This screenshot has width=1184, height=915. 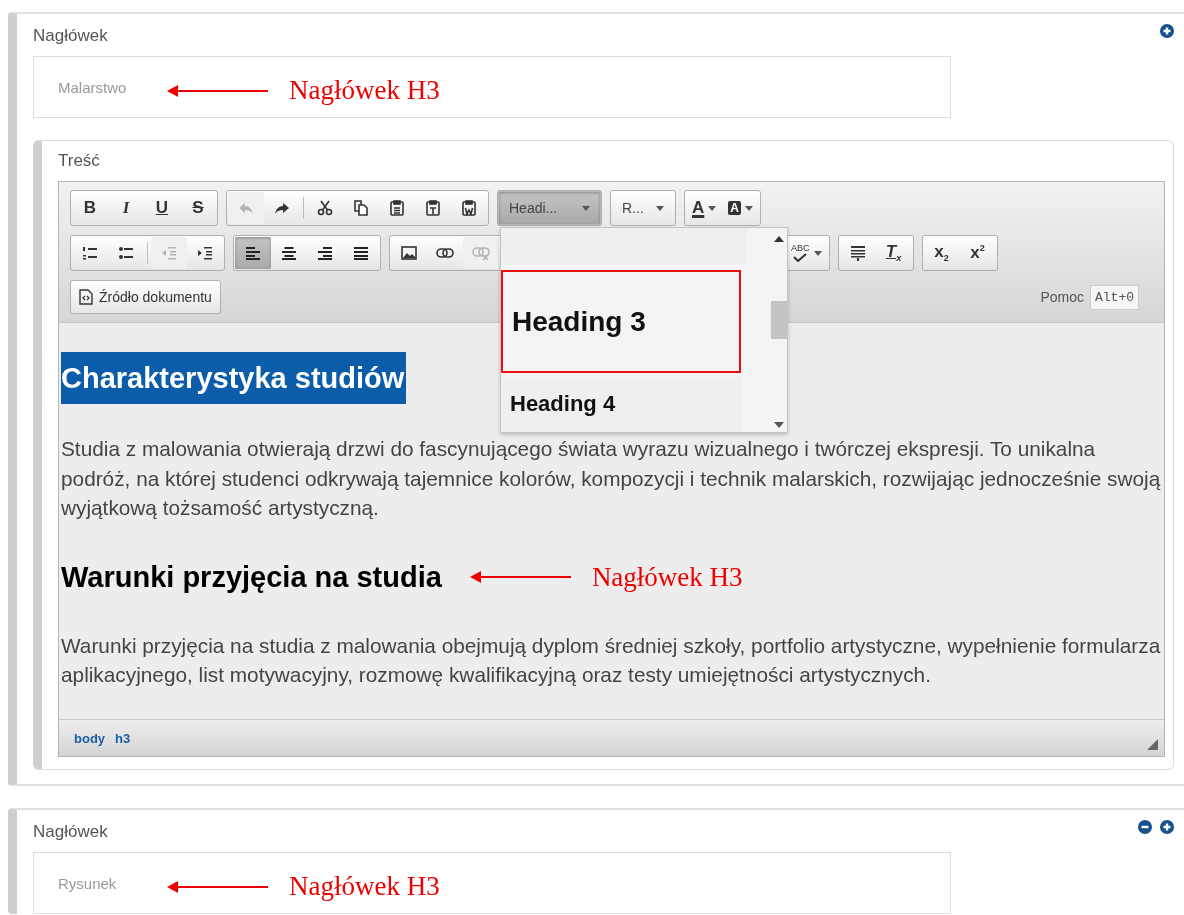 I want to click on align-left-button, so click(x=253, y=253).